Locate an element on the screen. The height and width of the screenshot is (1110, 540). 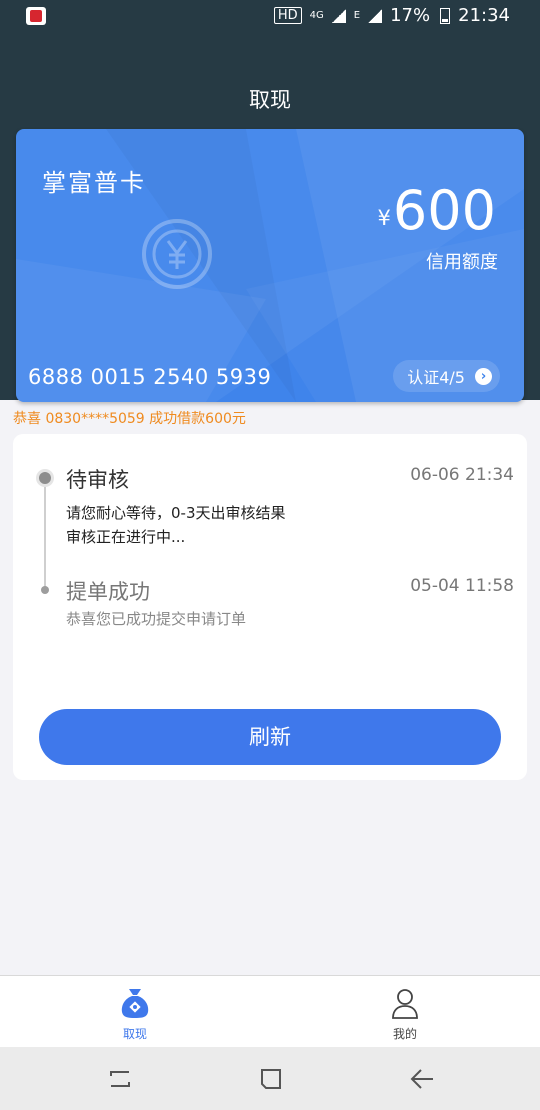
clock: 21:34 is located at coordinates (484, 15).